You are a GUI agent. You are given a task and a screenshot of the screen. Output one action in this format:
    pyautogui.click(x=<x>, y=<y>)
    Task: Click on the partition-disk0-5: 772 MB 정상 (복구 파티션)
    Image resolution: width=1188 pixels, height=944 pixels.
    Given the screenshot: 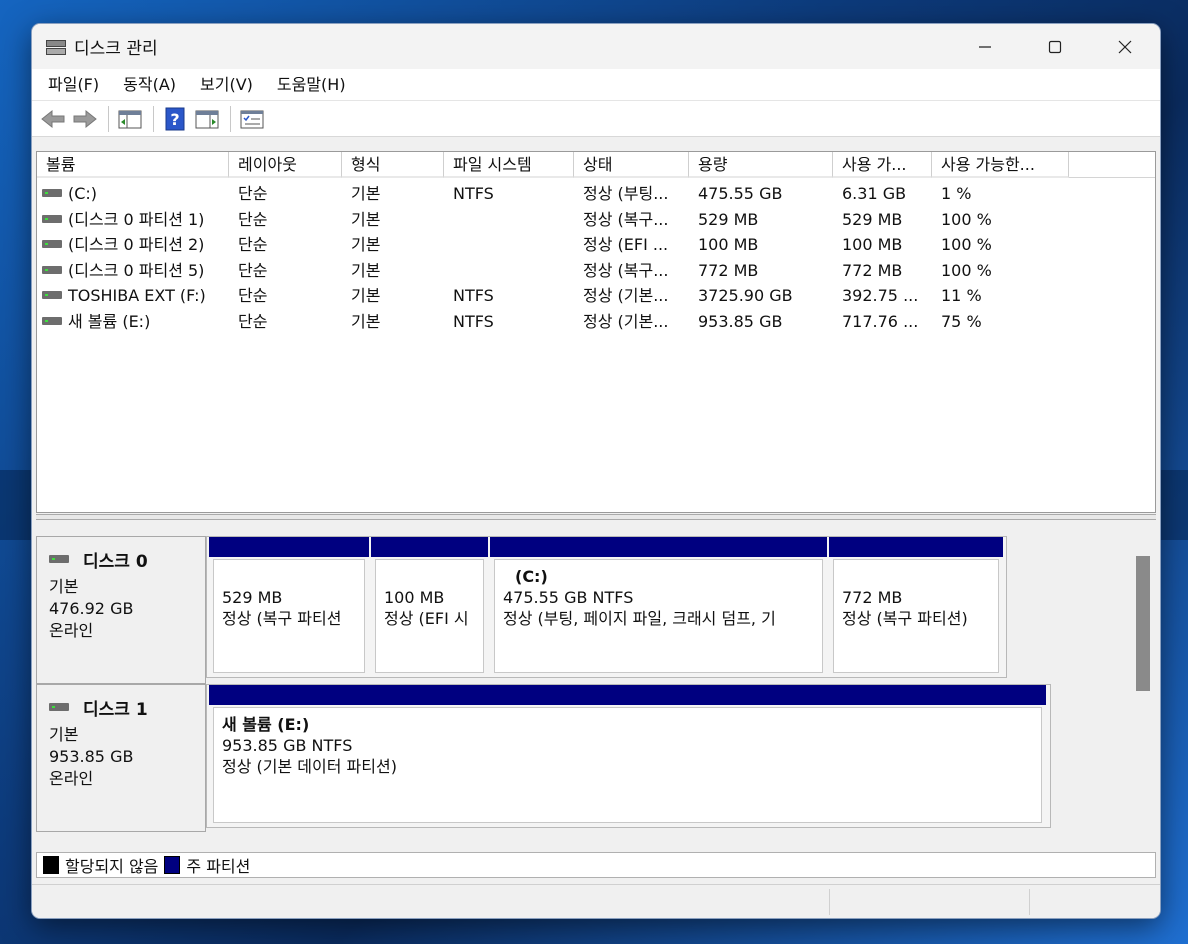 What is the action you would take?
    pyautogui.click(x=916, y=607)
    